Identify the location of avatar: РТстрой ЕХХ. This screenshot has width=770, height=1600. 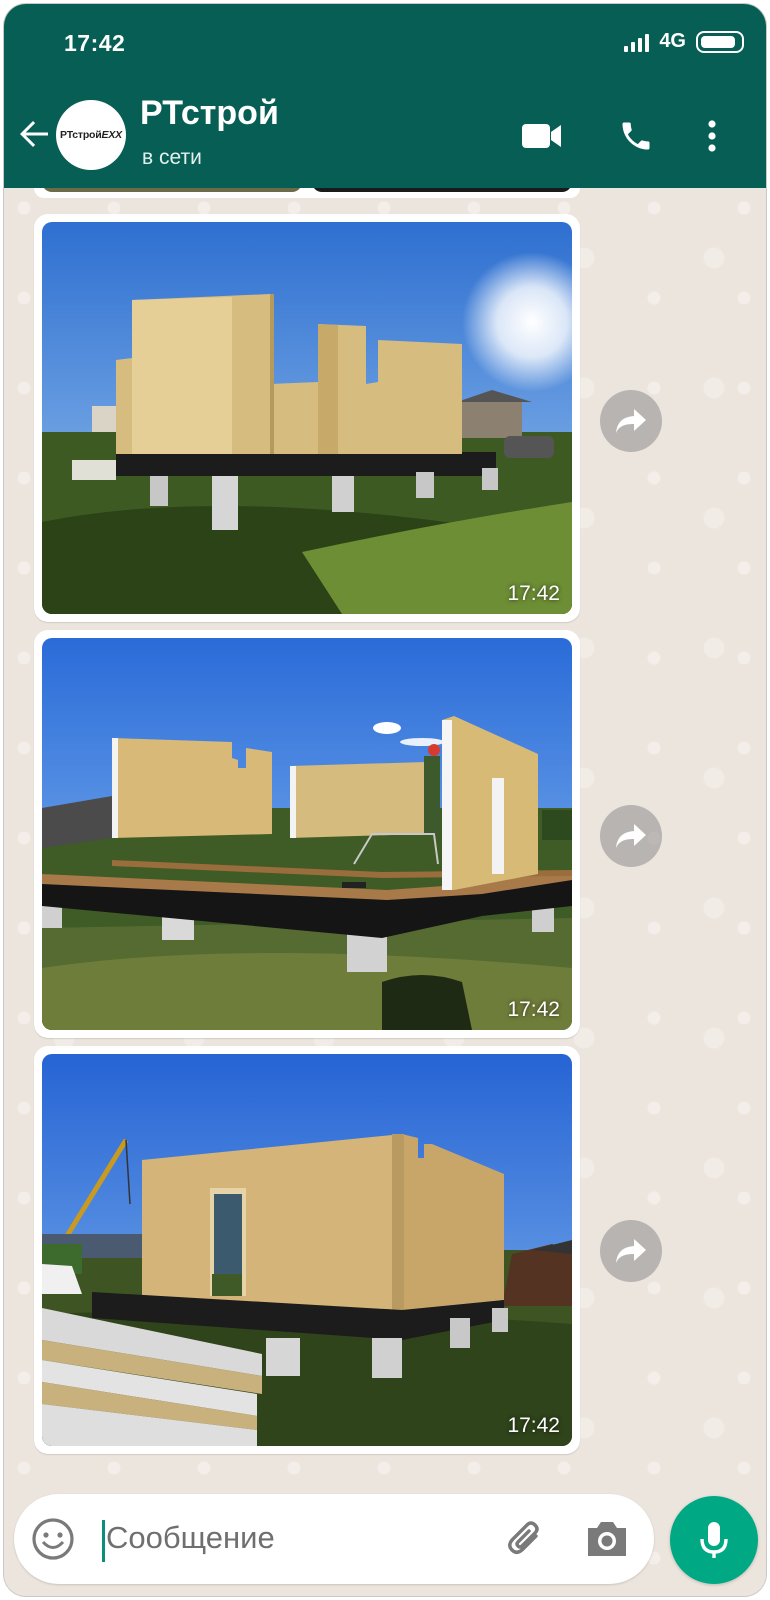
(91, 135).